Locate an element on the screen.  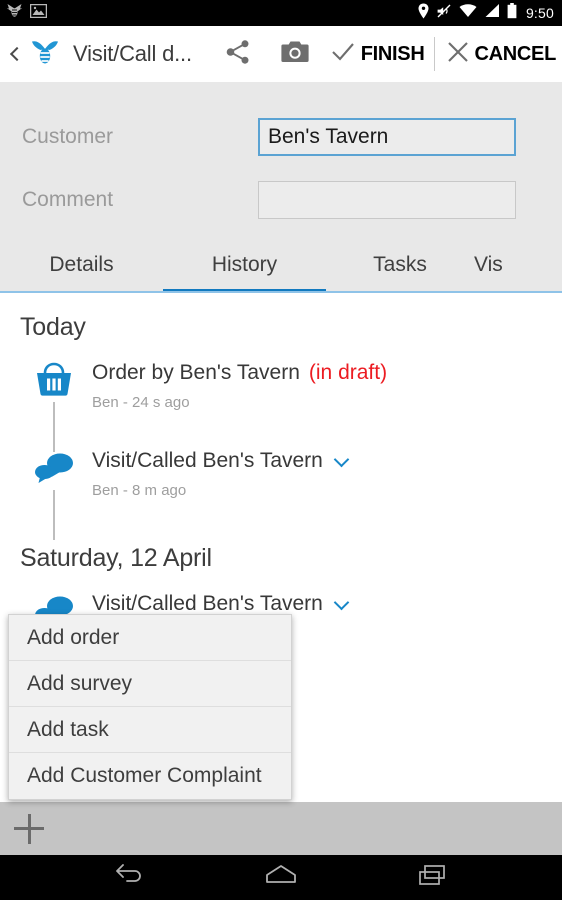
plus-icon is located at coordinates (29, 828).